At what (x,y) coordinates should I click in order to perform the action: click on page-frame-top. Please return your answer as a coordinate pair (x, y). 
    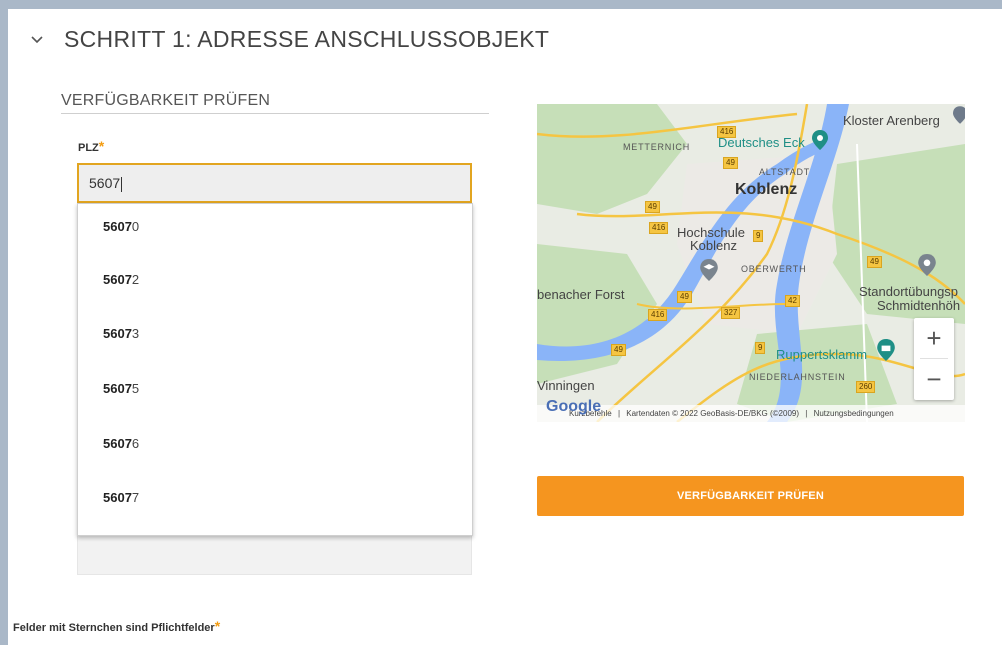
    Looking at the image, I should click on (501, 4).